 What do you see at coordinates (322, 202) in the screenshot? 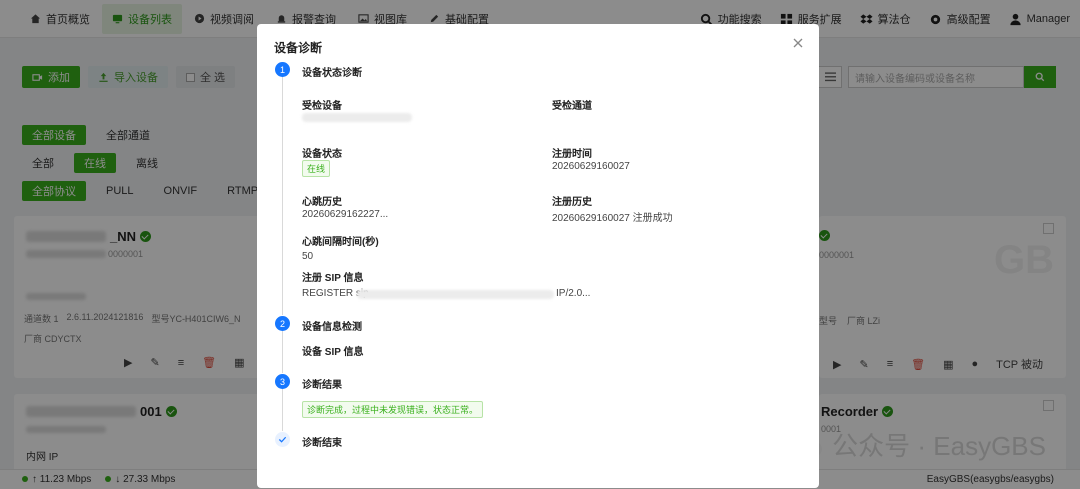
I see `heartbeat-label: 心跳历史` at bounding box center [322, 202].